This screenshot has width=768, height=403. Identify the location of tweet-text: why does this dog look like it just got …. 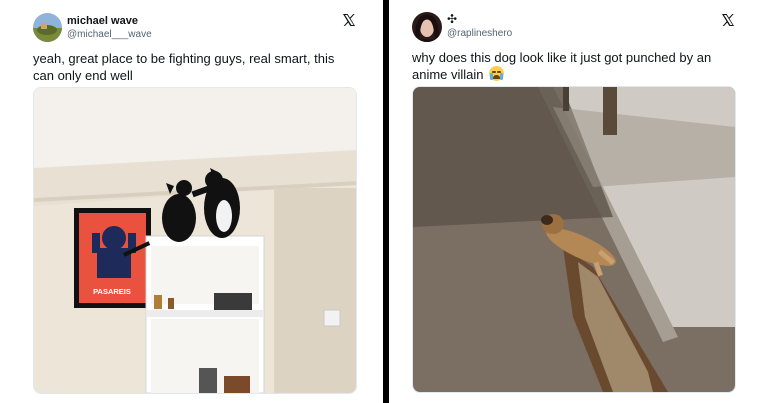
(572, 66).